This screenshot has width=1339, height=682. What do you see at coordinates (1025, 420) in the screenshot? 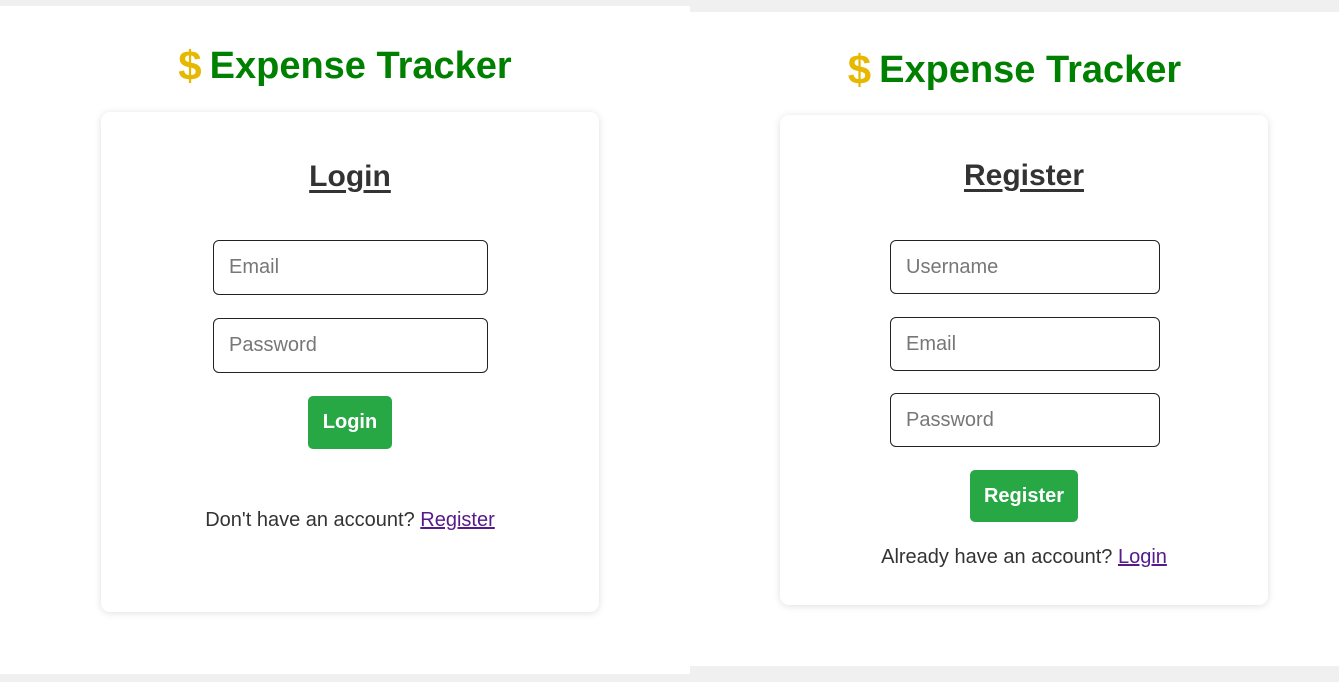
I see `register-password-input` at bounding box center [1025, 420].